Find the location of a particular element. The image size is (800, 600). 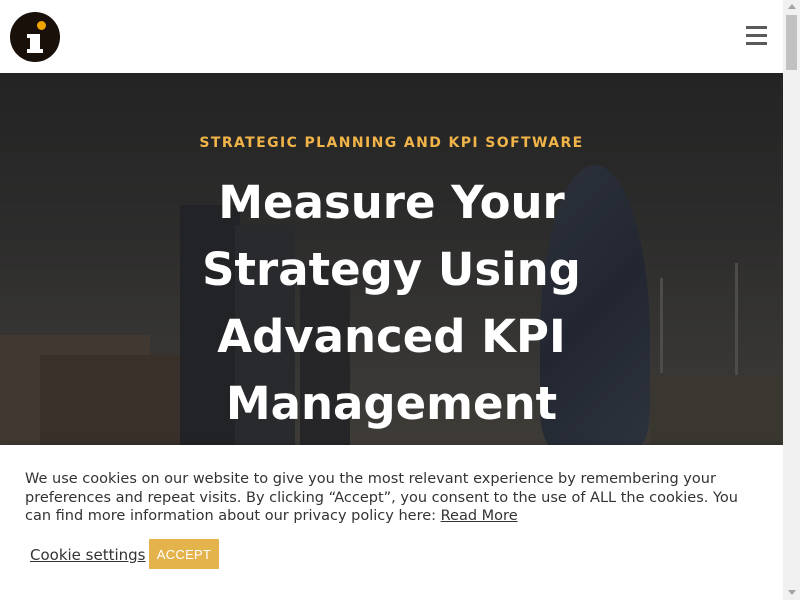

hamburger-menu-icon is located at coordinates (757, 37).